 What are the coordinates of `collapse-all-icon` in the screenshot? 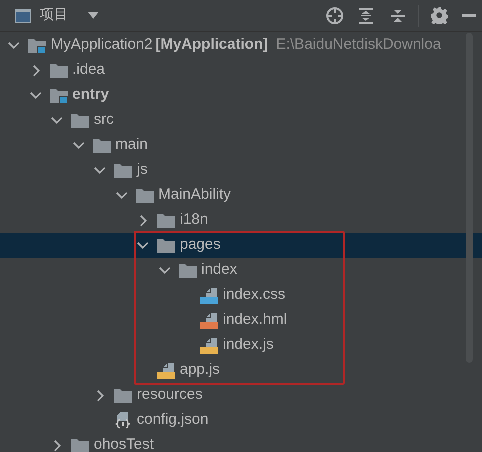 It's located at (398, 16).